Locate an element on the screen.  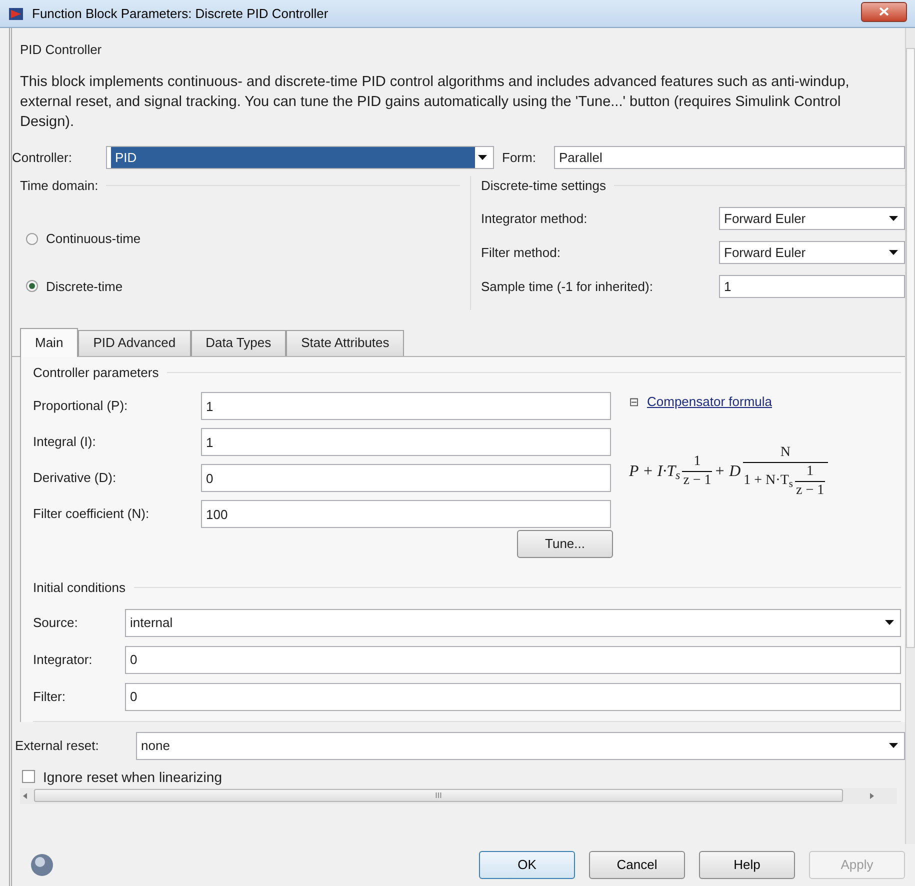
radio-option: Discrete-time is located at coordinates (243, 286).